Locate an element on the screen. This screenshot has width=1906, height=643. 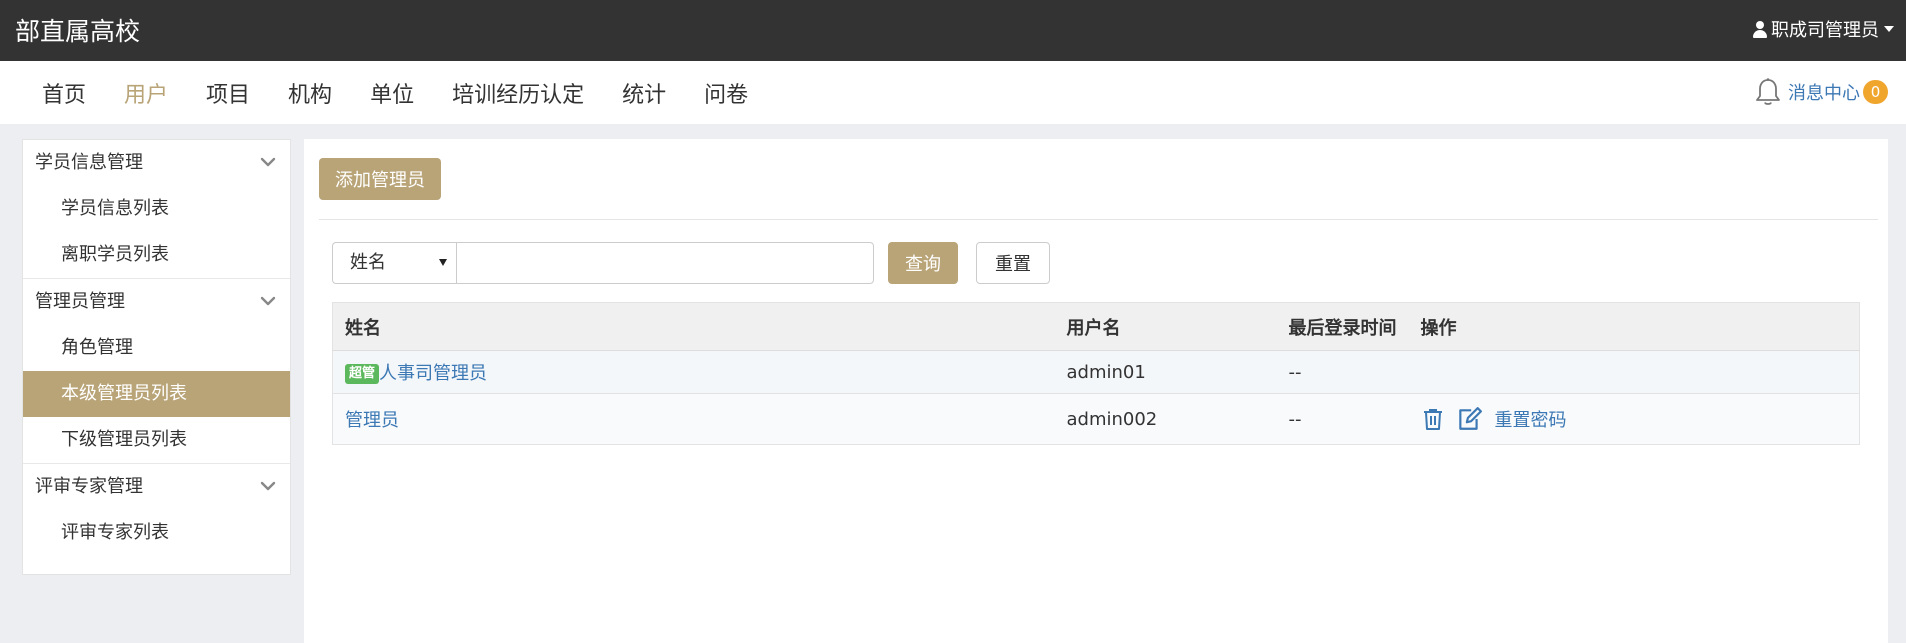
sidebar-group-title: 评审专家管理 is located at coordinates (89, 486).